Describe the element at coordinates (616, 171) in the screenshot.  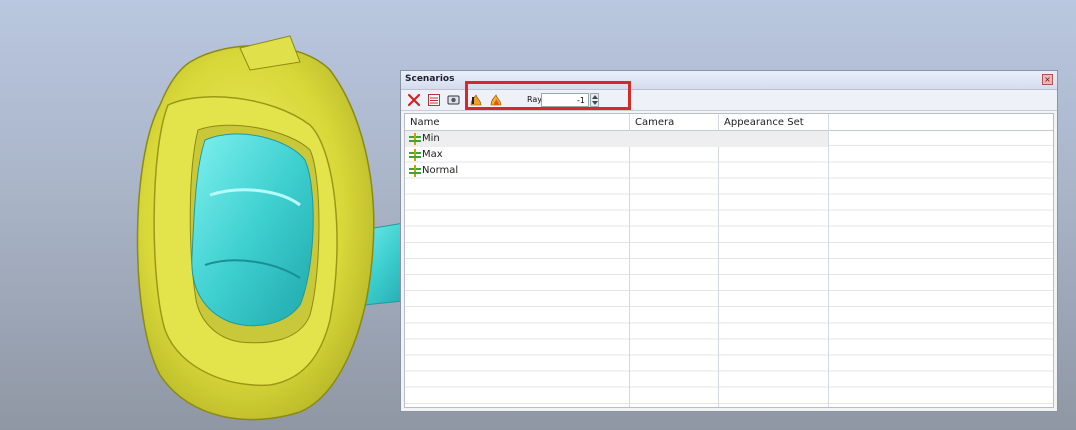
I see `table-row: Normal` at that location.